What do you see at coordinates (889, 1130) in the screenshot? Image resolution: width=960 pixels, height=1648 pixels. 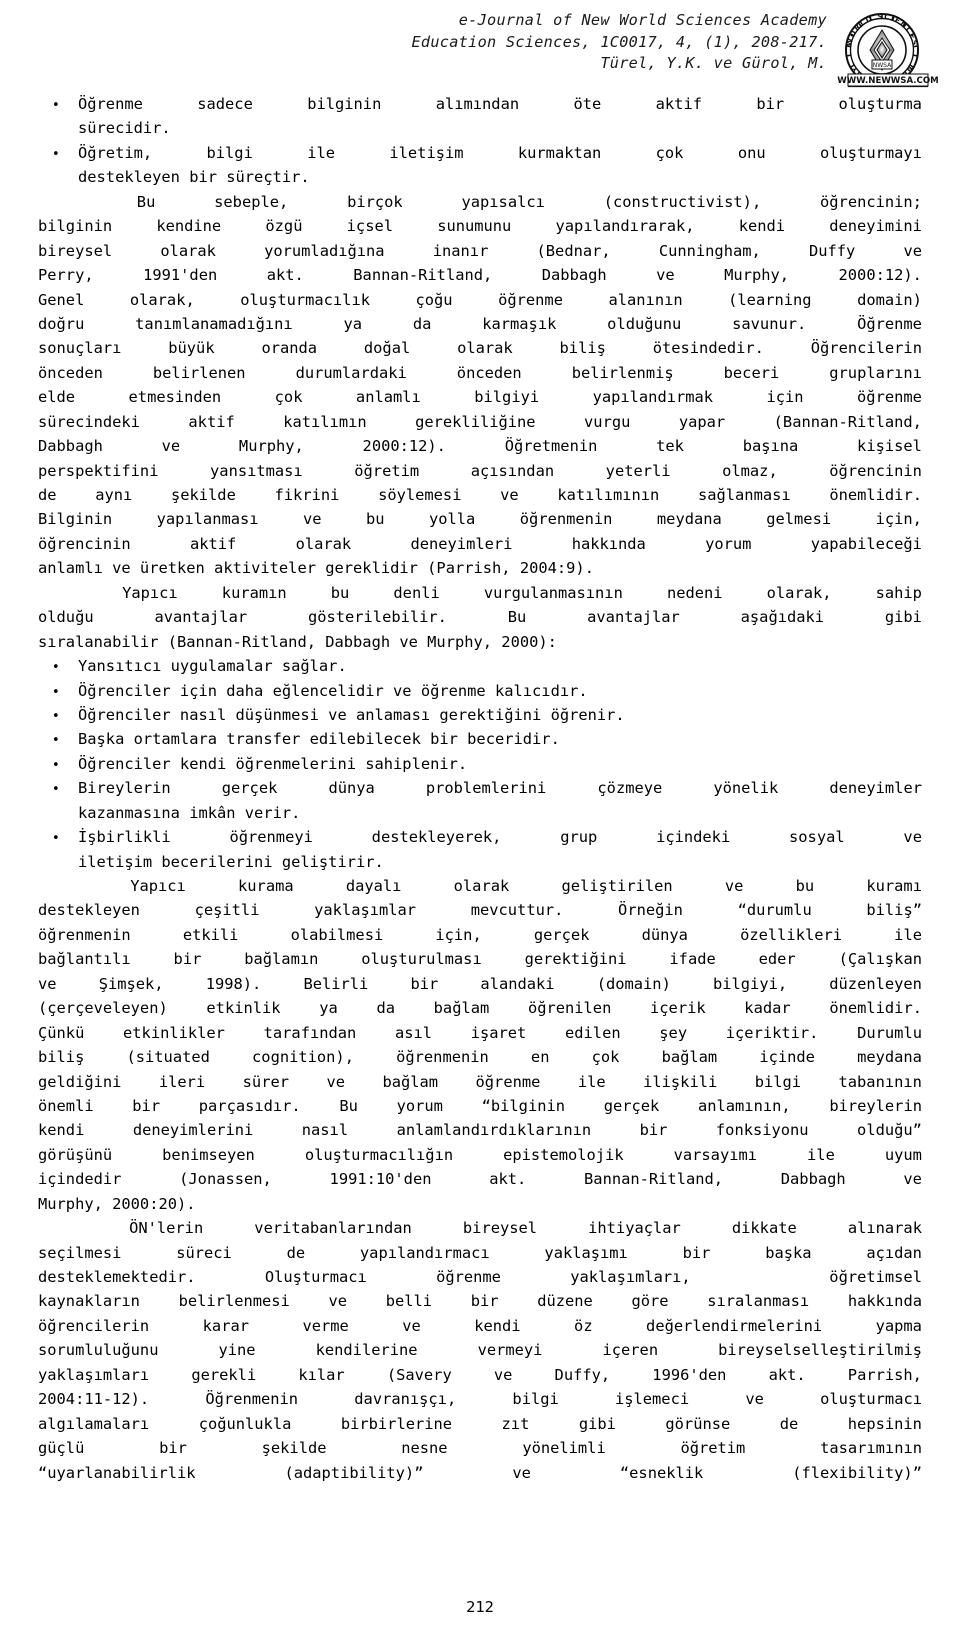 I see `text-token: olduğu”` at bounding box center [889, 1130].